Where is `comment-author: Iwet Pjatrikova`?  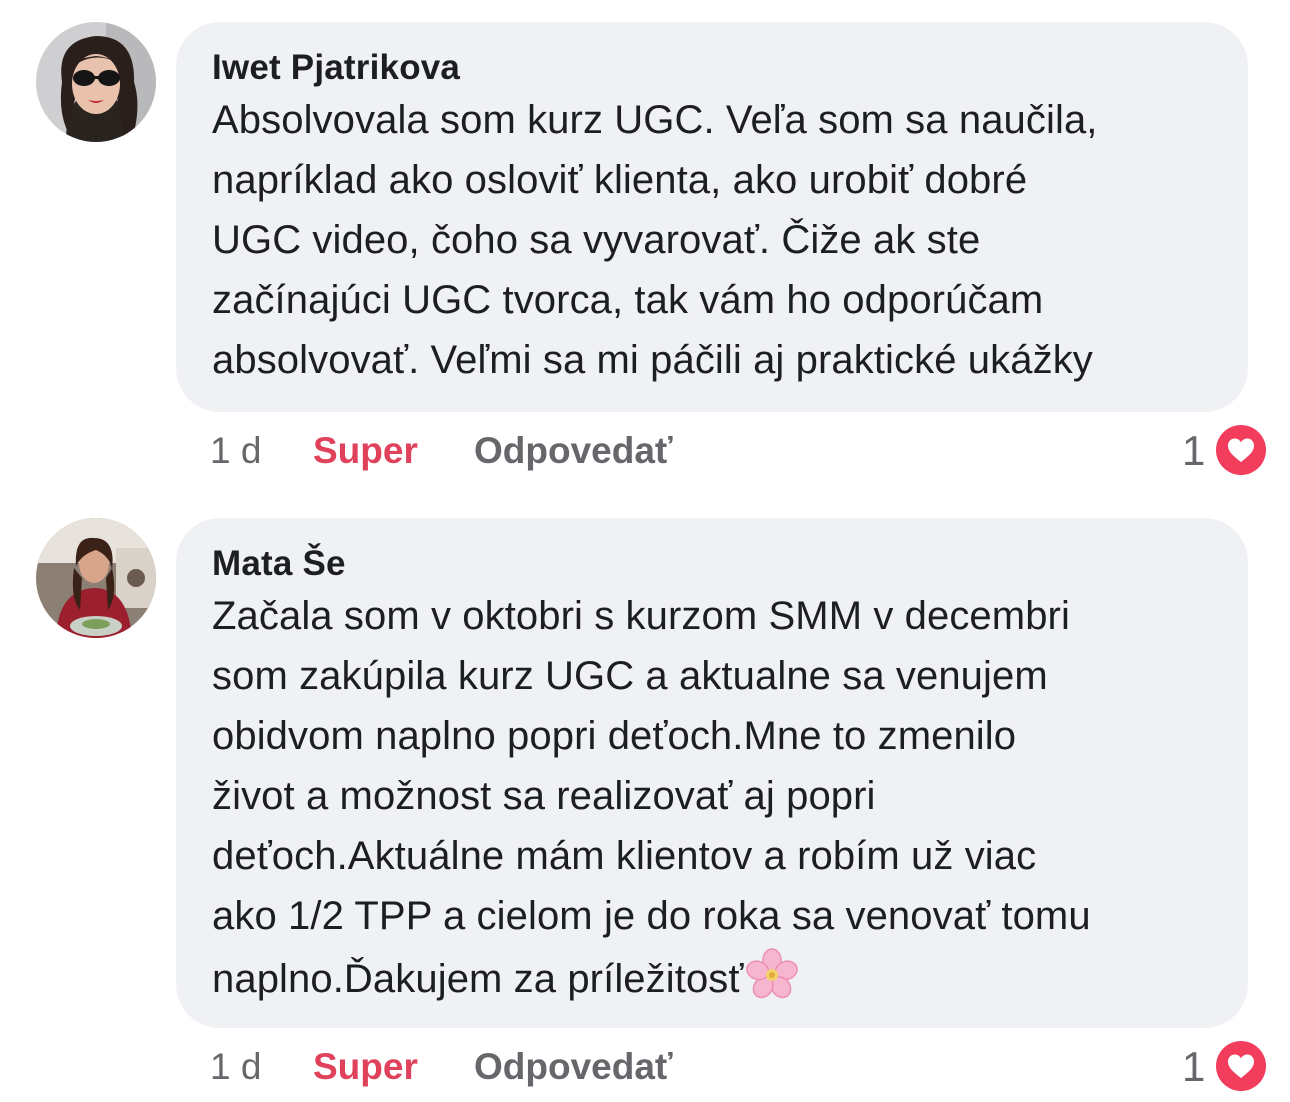
comment-author: Iwet Pjatrikova is located at coordinates (713, 68).